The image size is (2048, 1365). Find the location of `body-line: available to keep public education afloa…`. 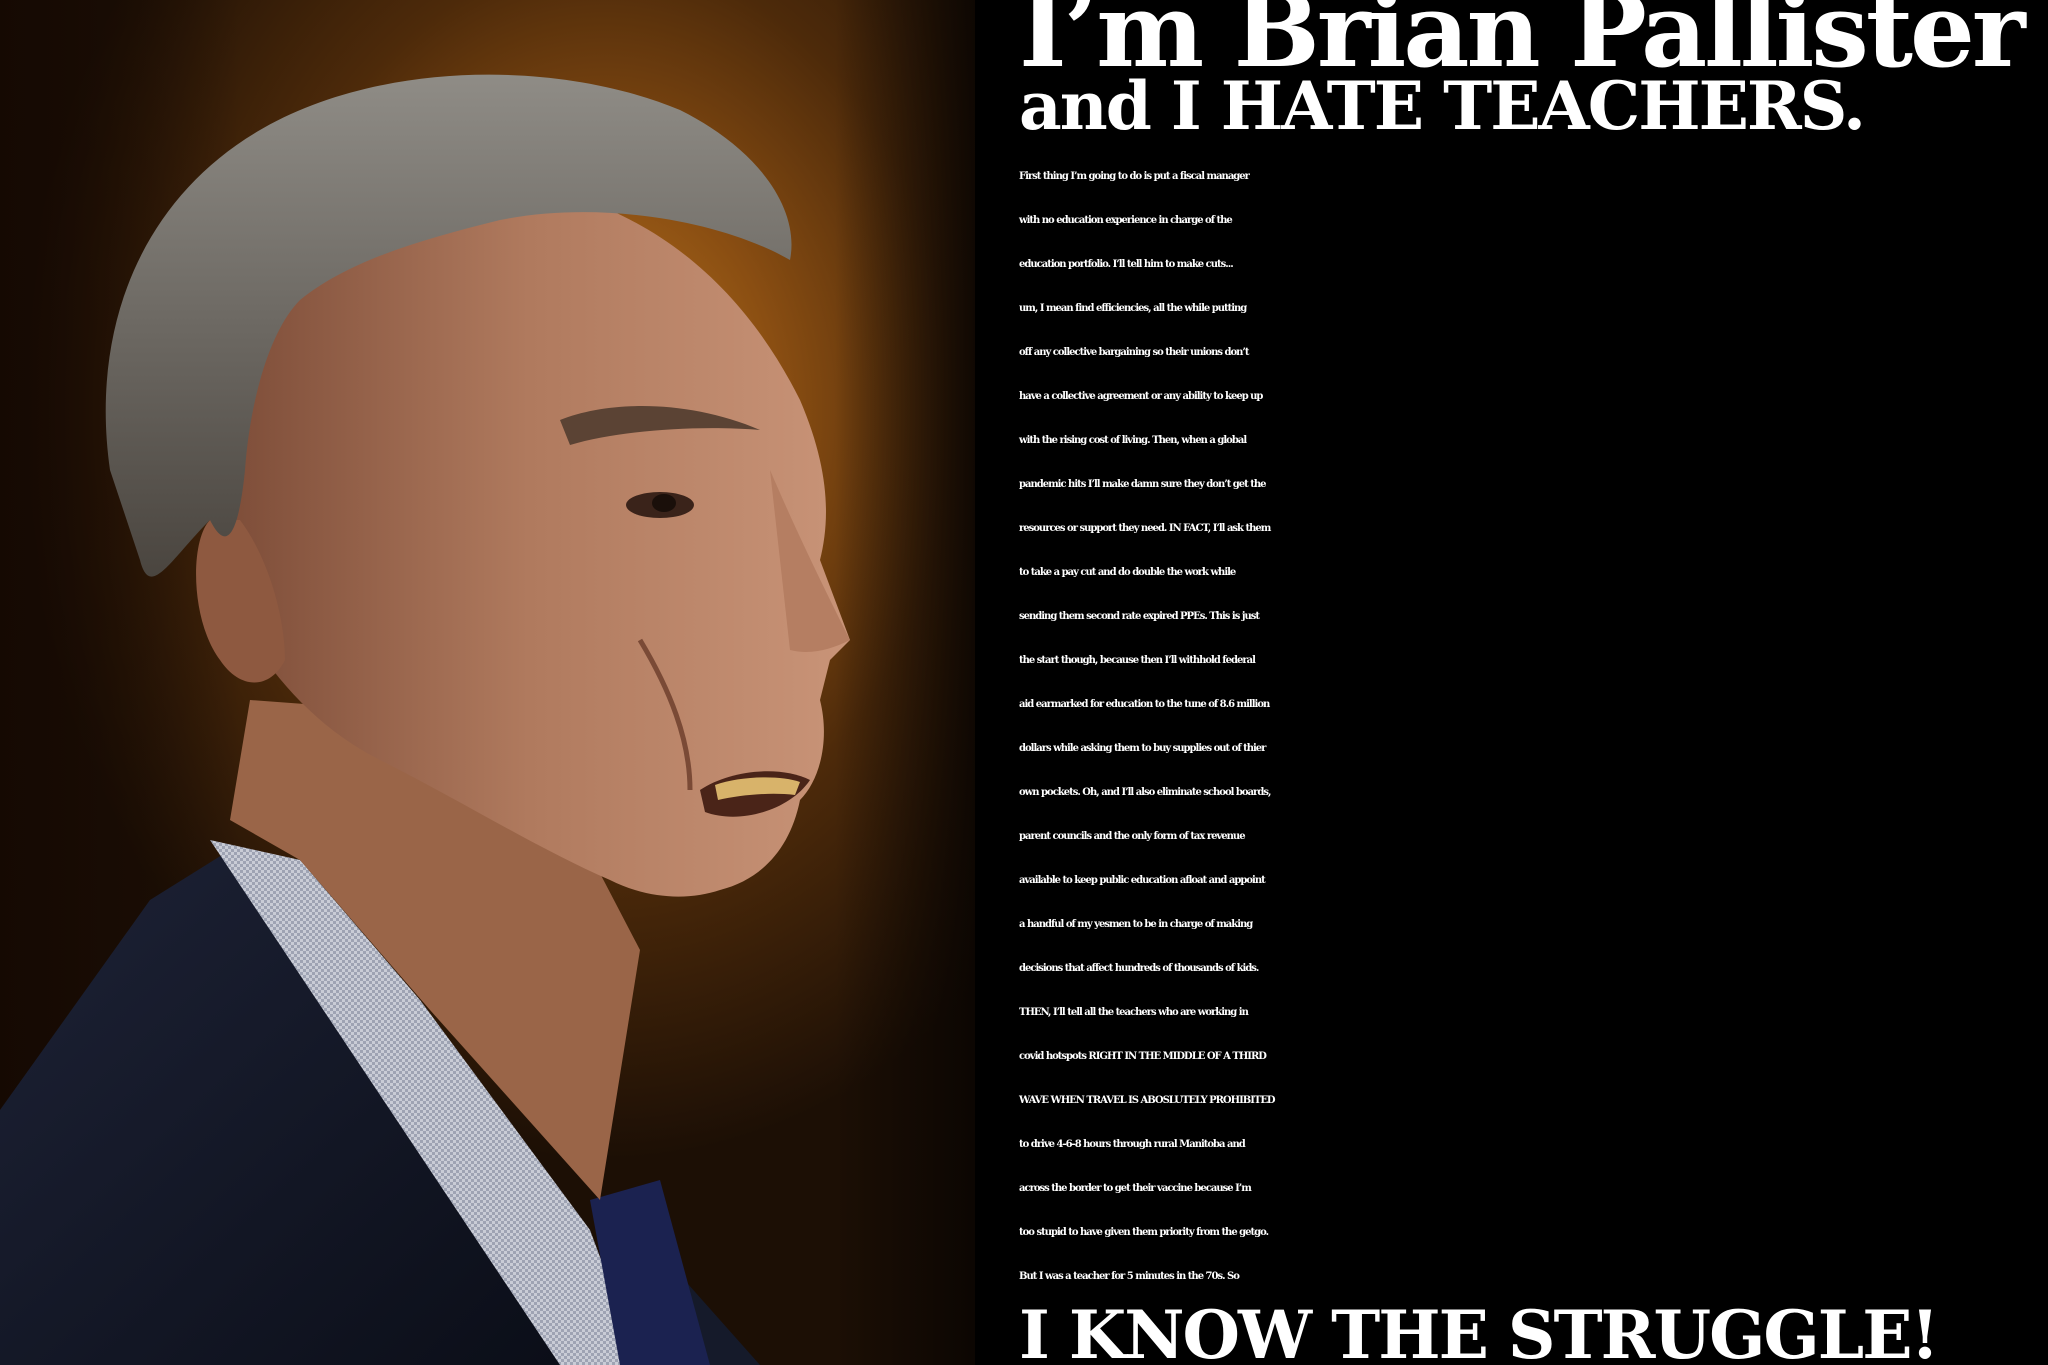

body-line: available to keep public education afloa… is located at coordinates (1142, 880).